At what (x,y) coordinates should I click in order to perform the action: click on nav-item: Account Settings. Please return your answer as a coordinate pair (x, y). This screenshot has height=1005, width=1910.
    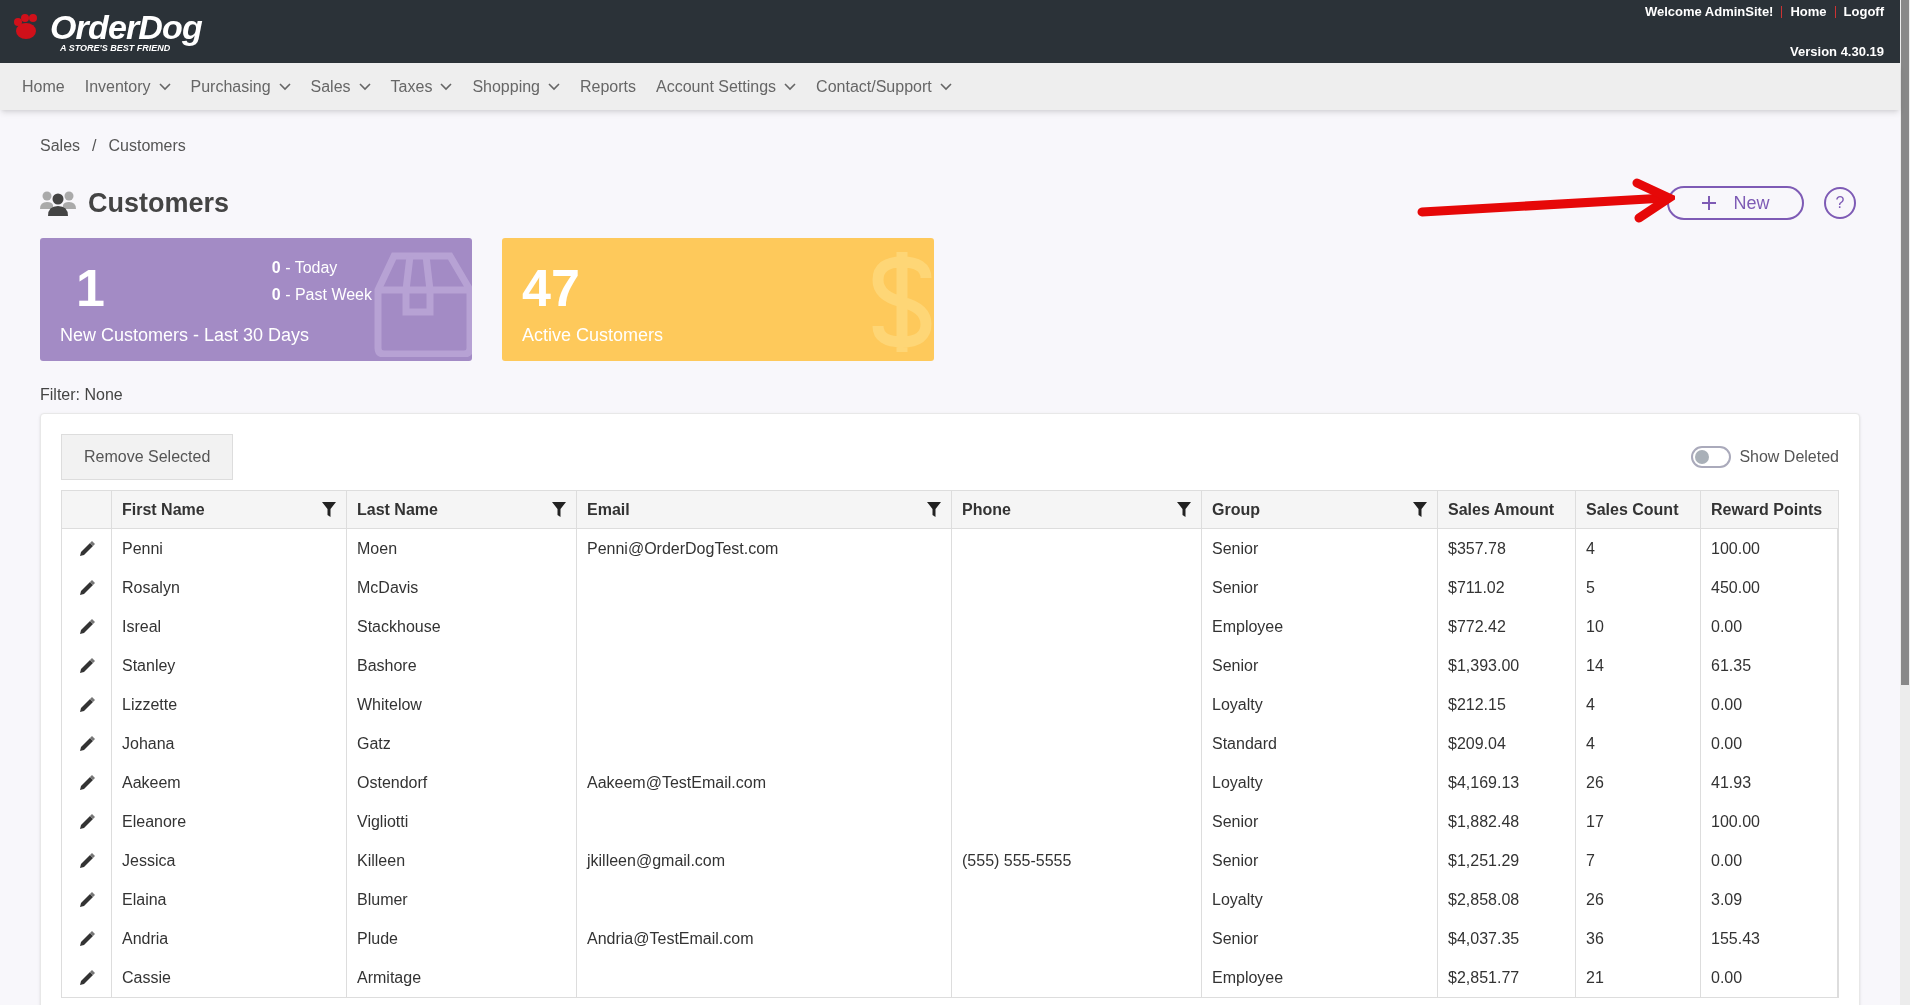
    Looking at the image, I should click on (726, 86).